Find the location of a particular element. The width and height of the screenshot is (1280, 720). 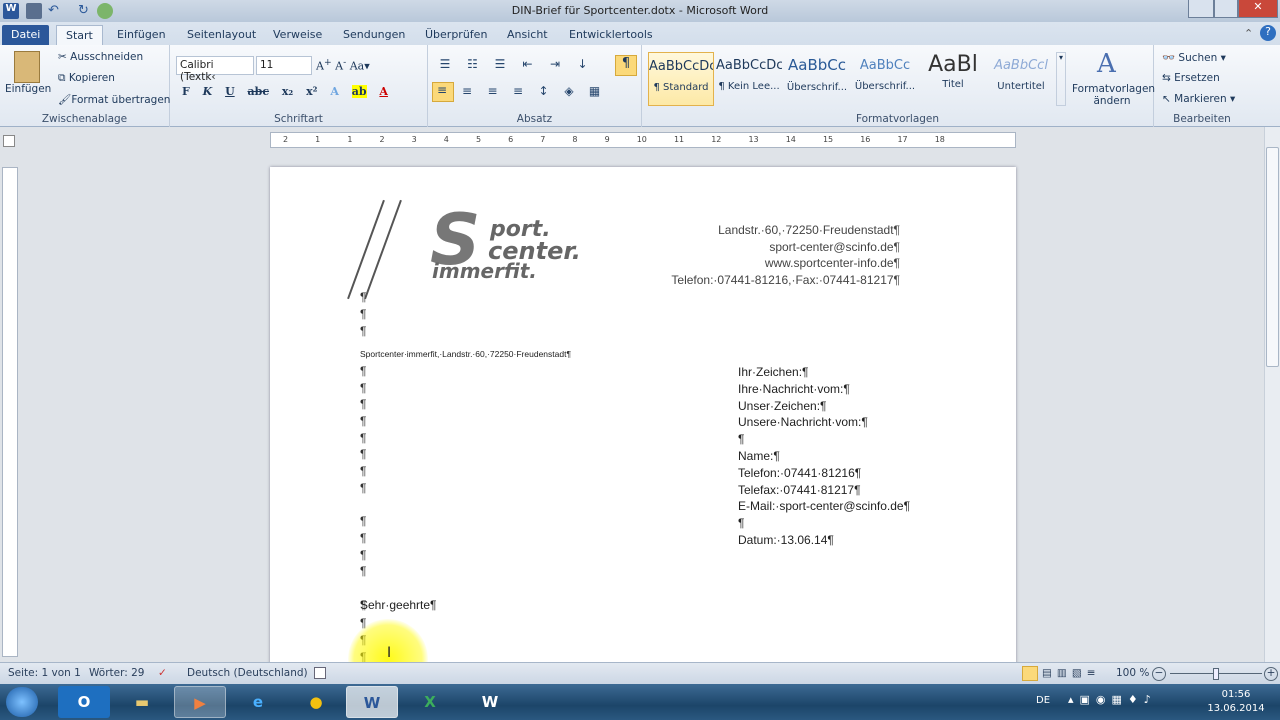

style-preview: AaBbCcl is located at coordinates (1021, 65).